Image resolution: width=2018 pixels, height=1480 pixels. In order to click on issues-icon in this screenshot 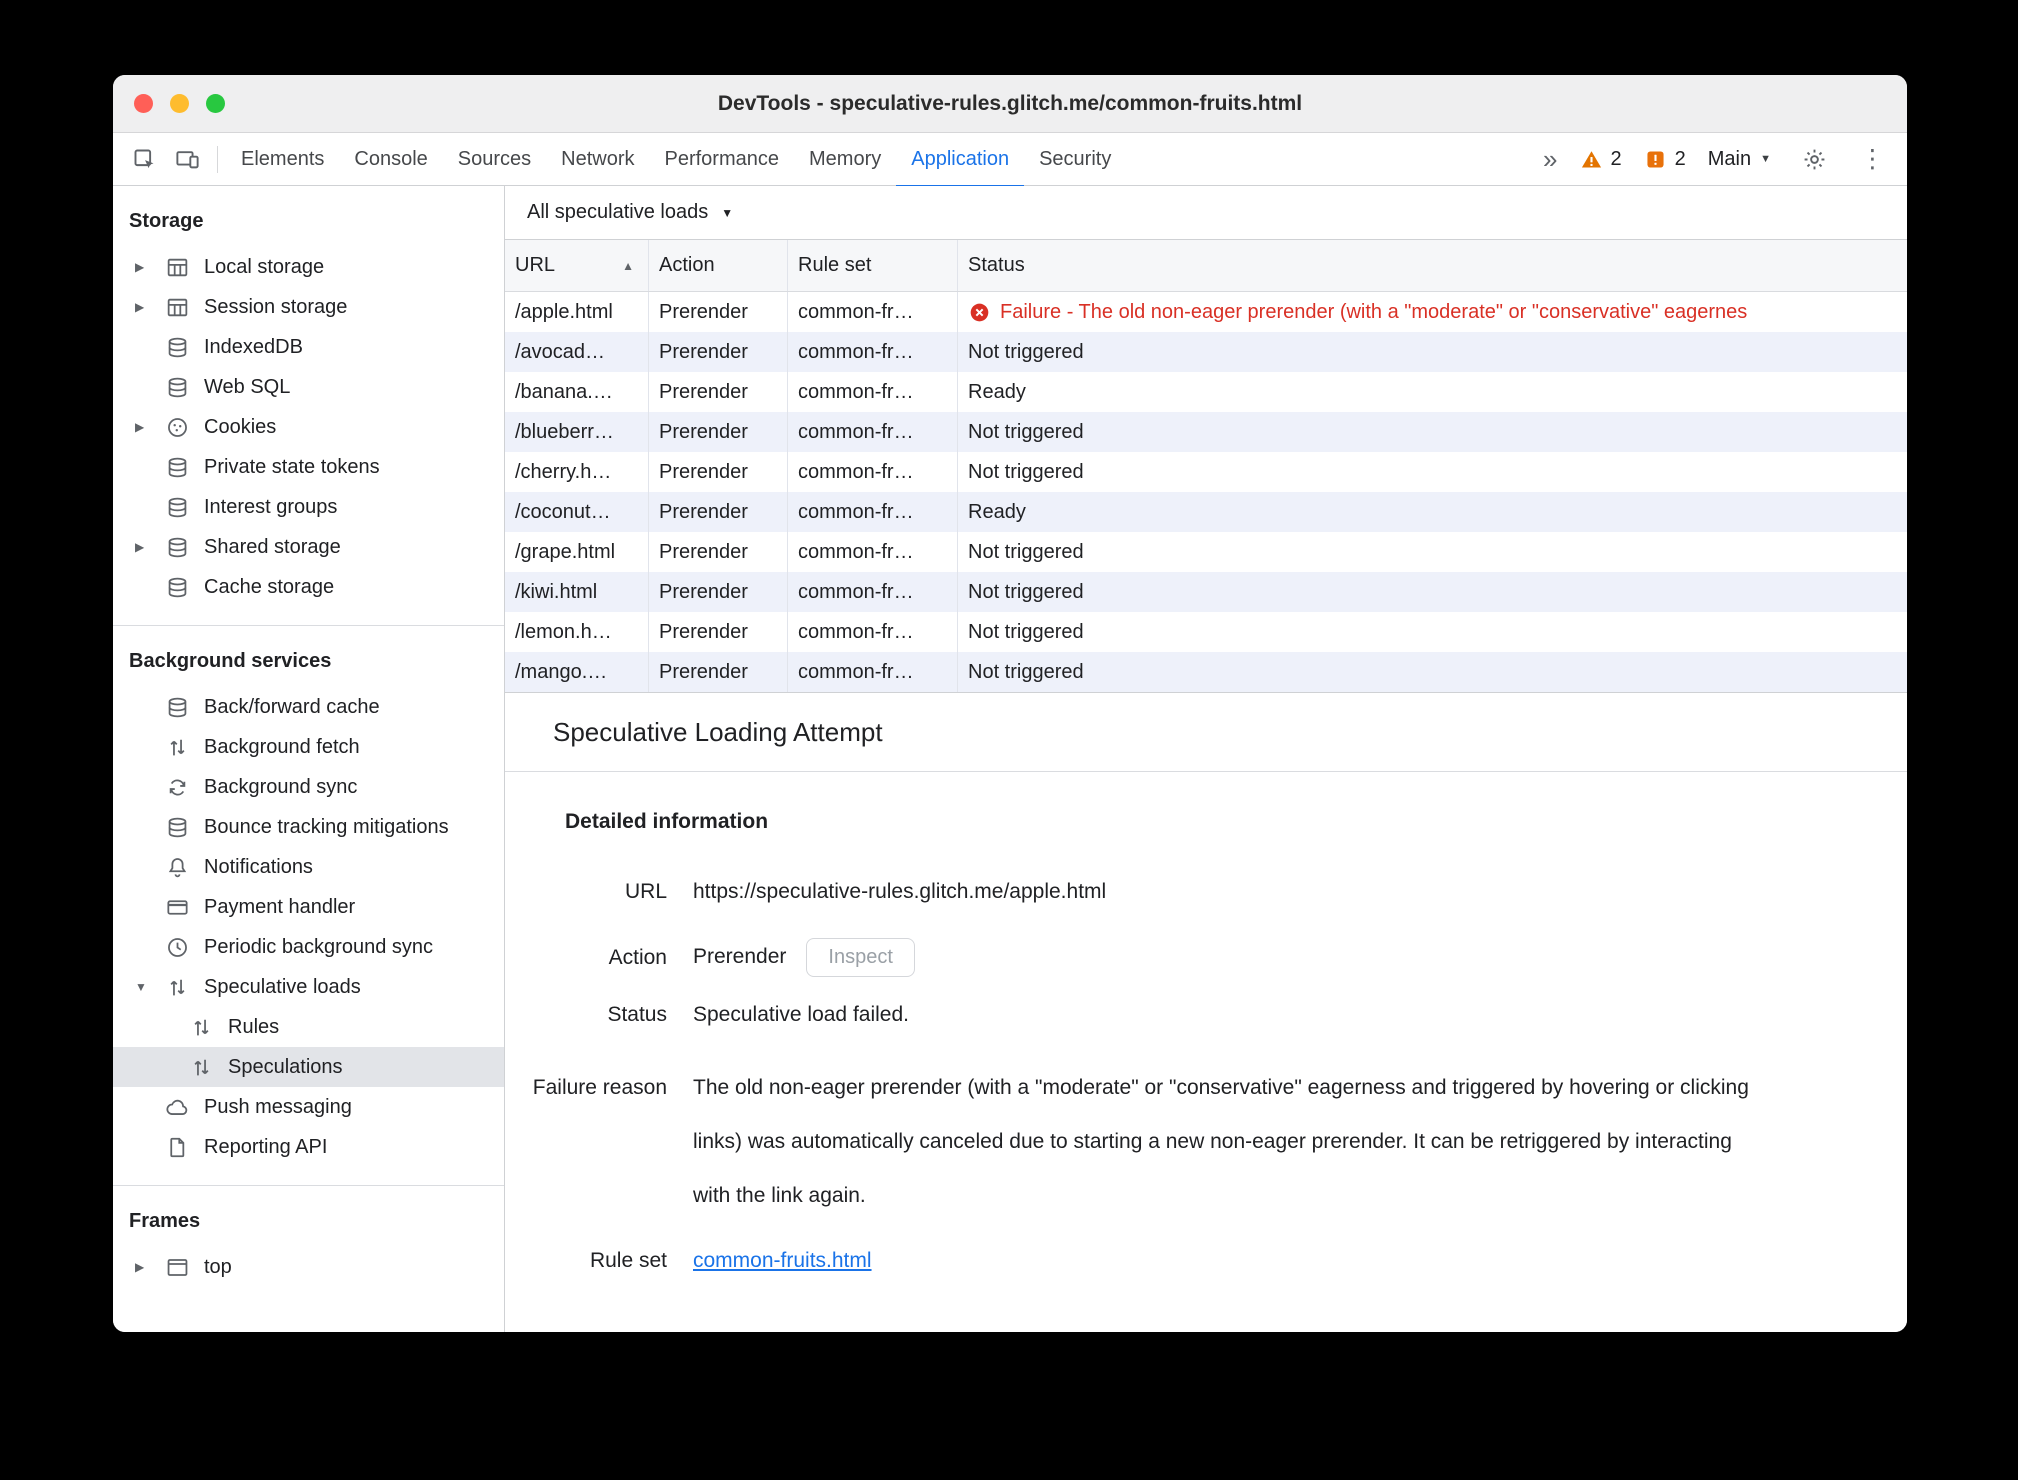, I will do `click(1655, 159)`.